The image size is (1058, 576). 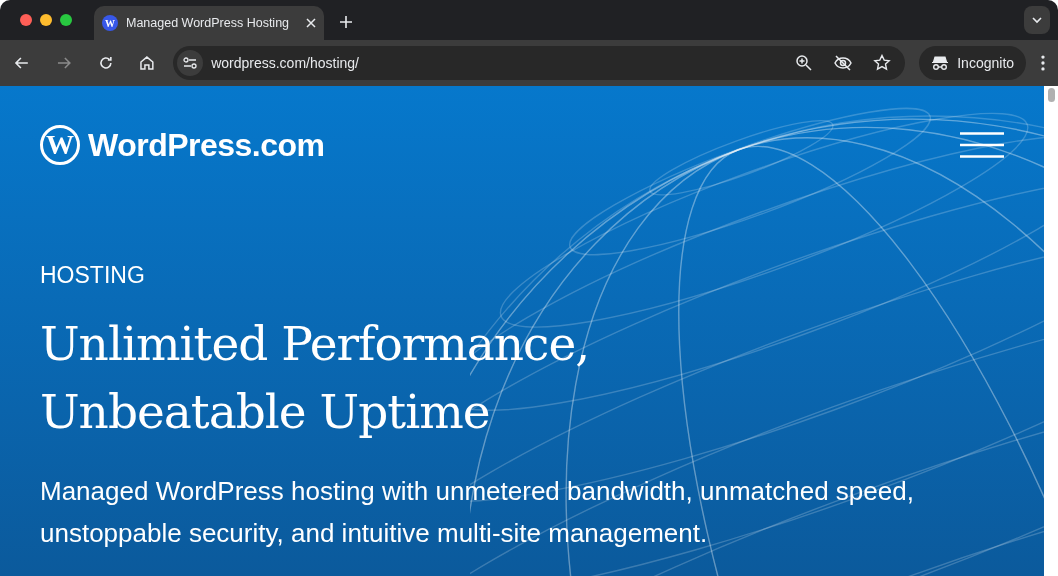 I want to click on browser-tab: W Managed WordPress Hosting, so click(x=209, y=23).